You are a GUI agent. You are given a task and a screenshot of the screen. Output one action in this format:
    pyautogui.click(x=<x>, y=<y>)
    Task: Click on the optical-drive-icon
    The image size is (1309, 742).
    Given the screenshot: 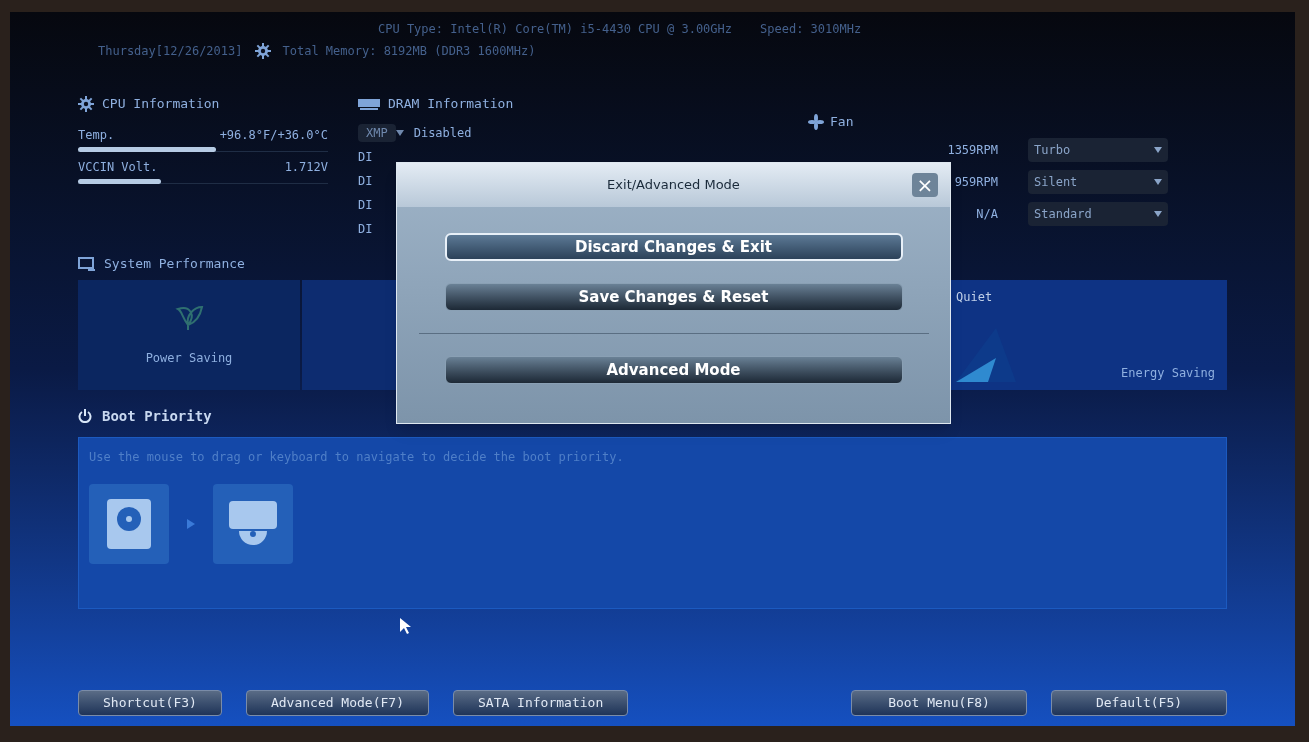 What is the action you would take?
    pyautogui.click(x=253, y=523)
    